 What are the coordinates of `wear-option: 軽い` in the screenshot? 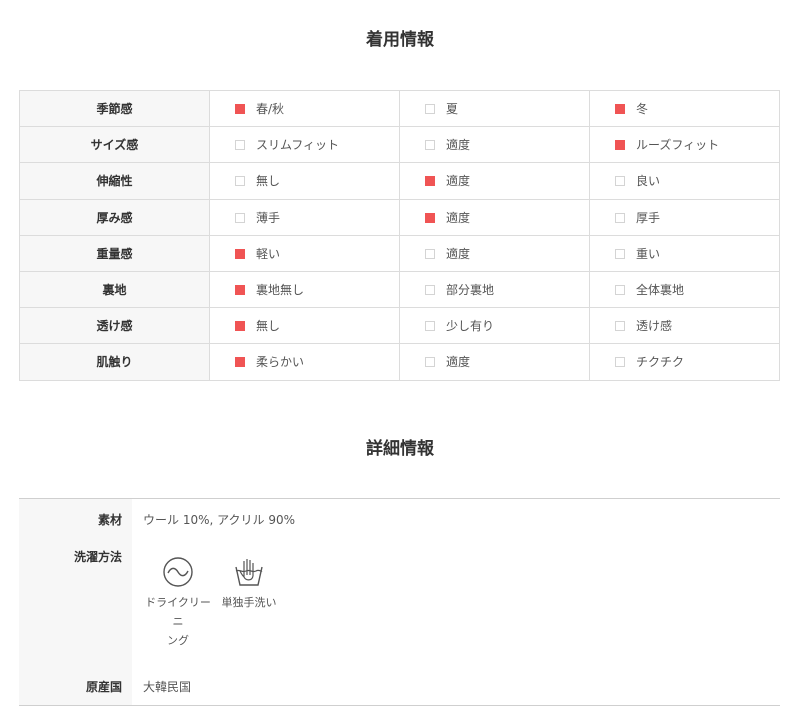 It's located at (304, 253).